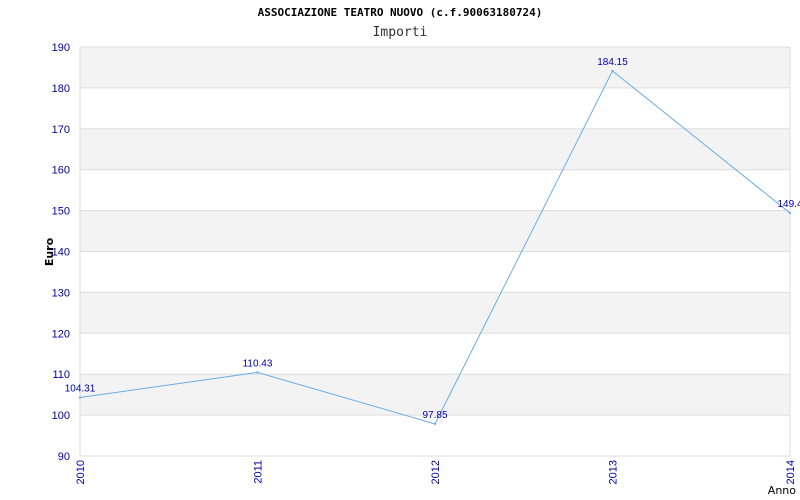 Image resolution: width=800 pixels, height=500 pixels. I want to click on y-axis-label: Euro, so click(49, 251).